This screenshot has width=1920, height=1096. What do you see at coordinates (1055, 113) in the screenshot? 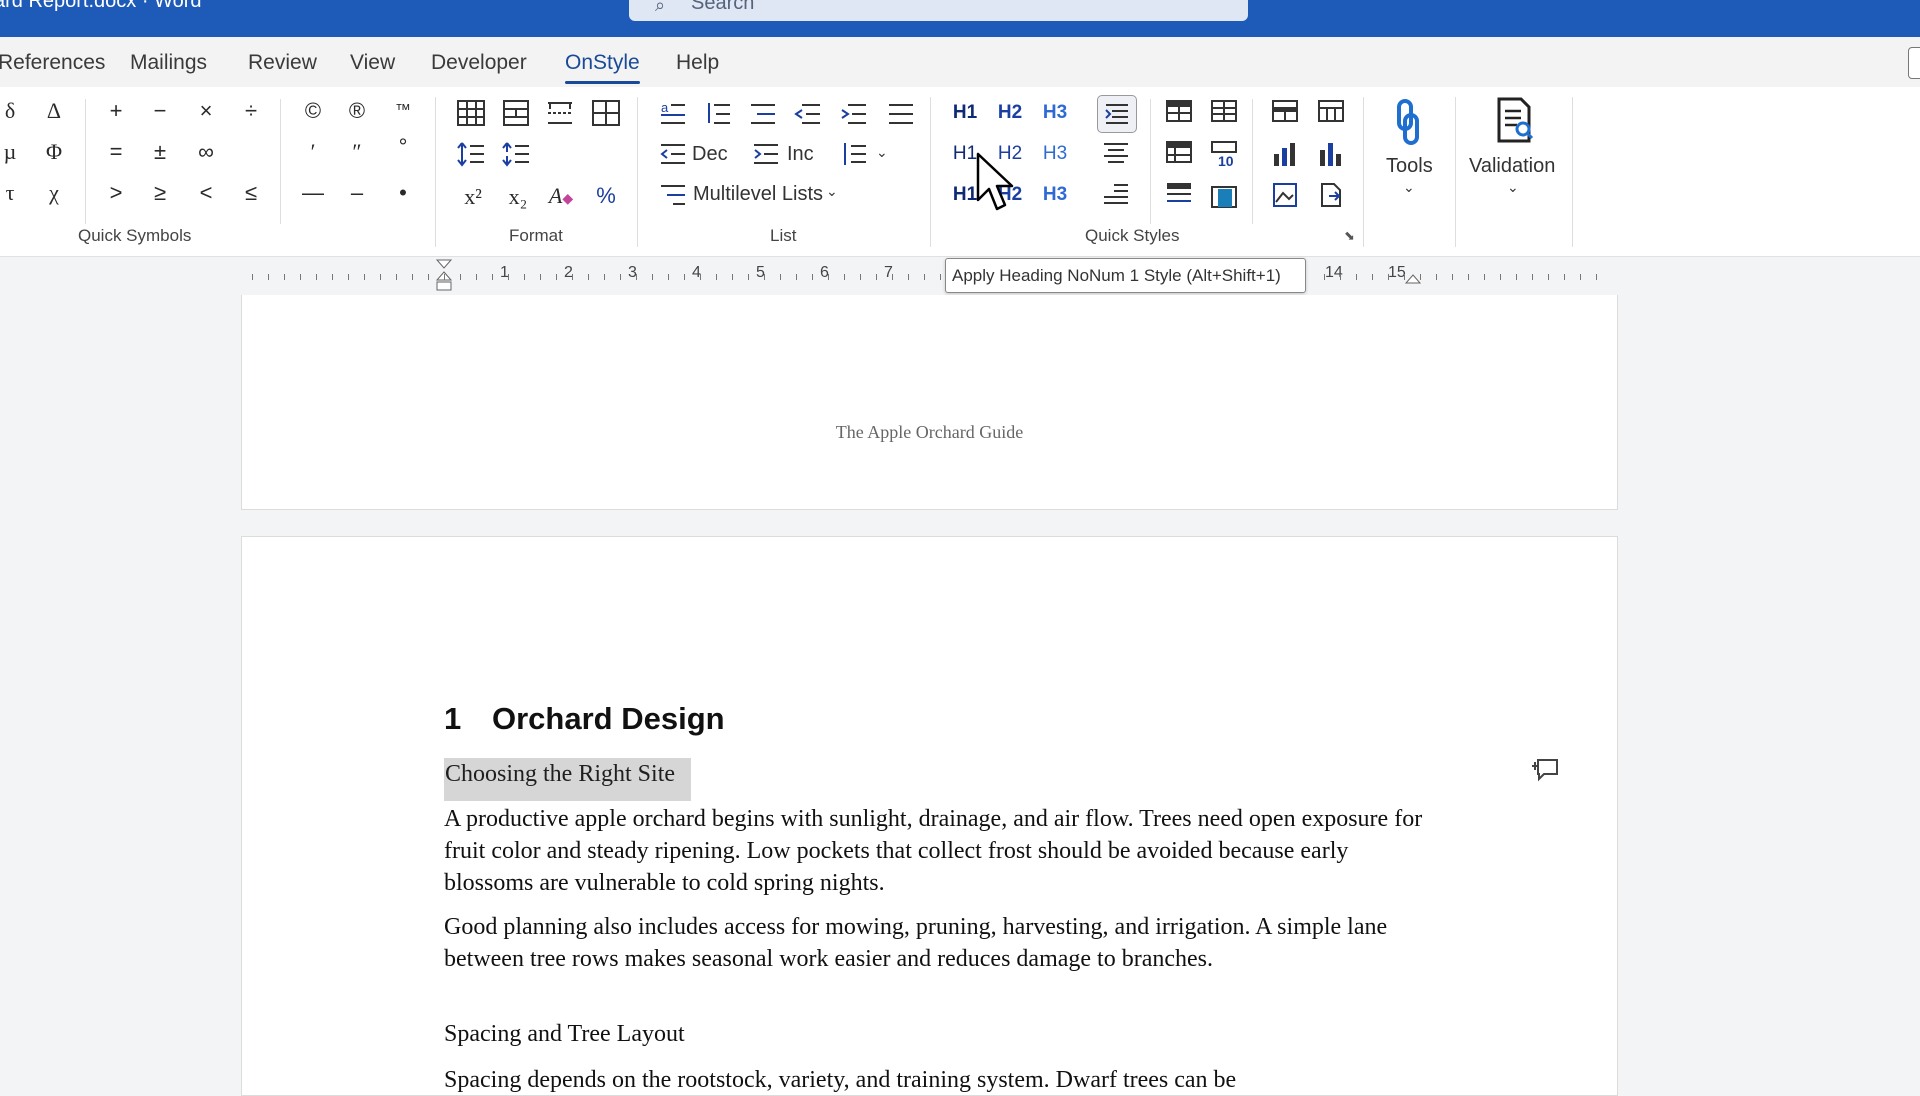
I see `heading3-style-button: H3` at bounding box center [1055, 113].